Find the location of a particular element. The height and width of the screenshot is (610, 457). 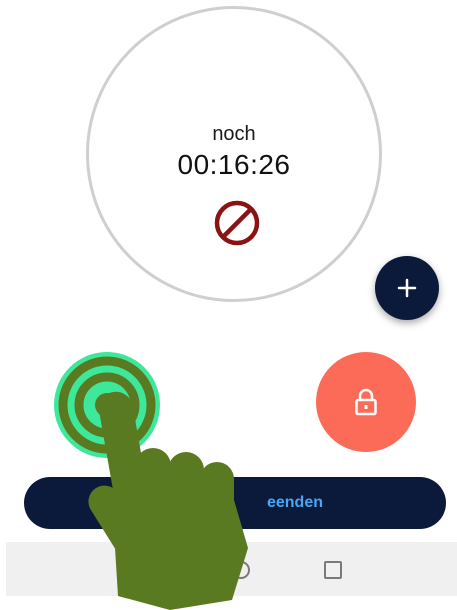

system-nav-bar is located at coordinates (231, 569).